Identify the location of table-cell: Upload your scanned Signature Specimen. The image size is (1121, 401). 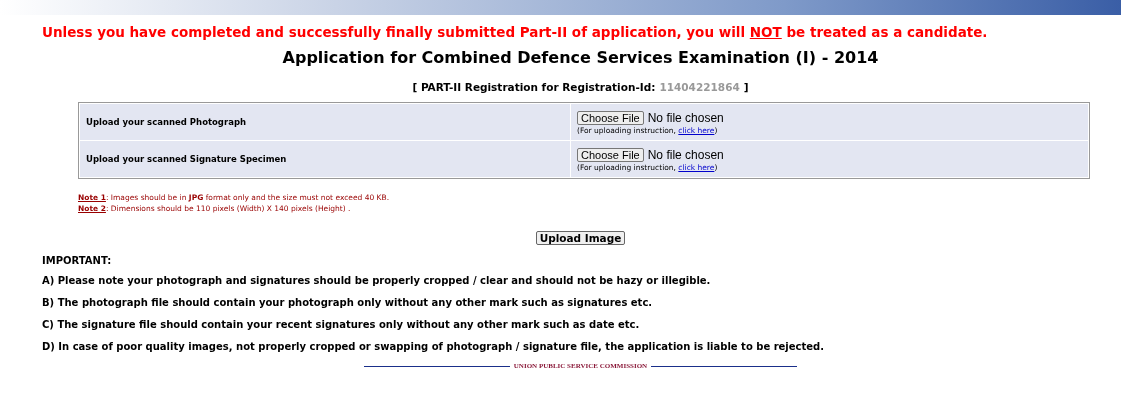
(325, 159).